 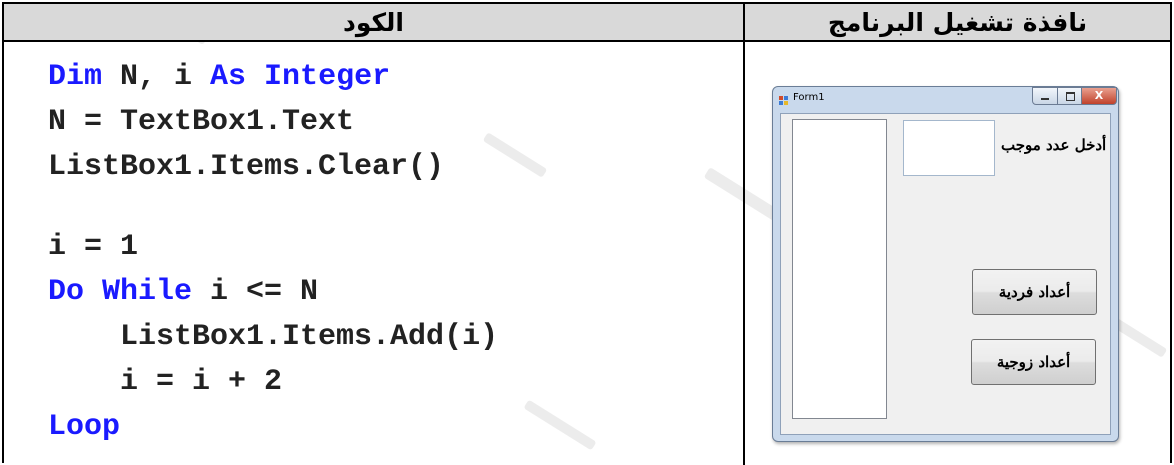 I want to click on code-text: ListBox1.Items.Clear(), so click(x=246, y=167).